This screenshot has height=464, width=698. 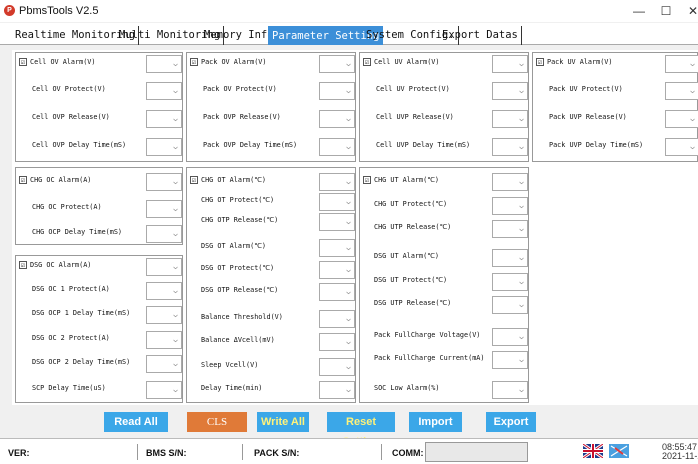 I want to click on chg-otp-release-dropdown: ⌵, so click(x=337, y=222).